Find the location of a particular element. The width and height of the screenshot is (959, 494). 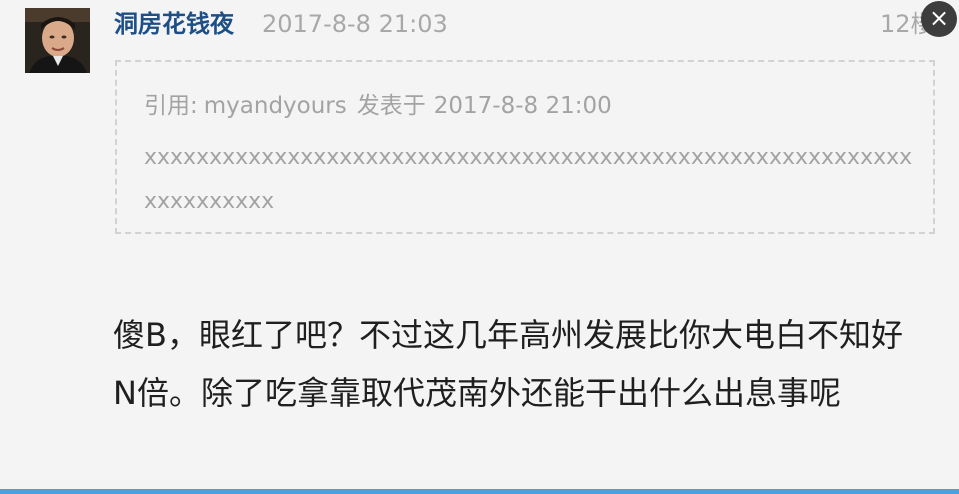

post-timestamp: 2017-8-8 21:03 is located at coordinates (355, 24).